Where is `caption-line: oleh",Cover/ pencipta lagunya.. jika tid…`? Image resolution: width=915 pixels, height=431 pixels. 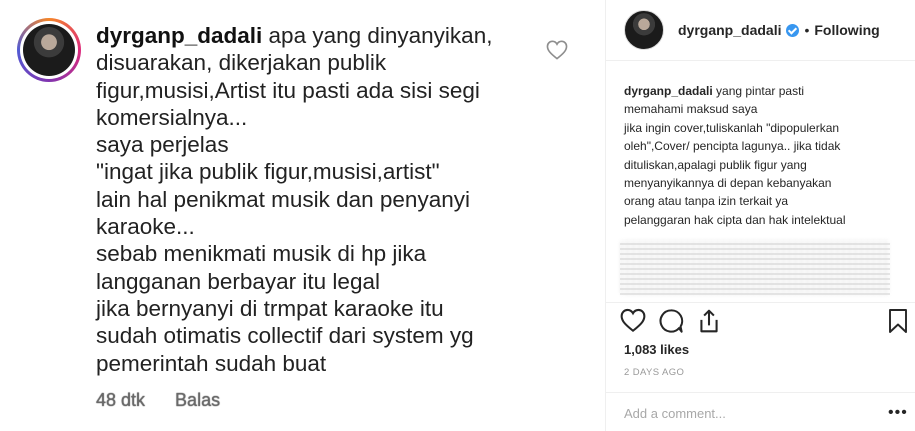
caption-line: oleh",Cover/ pencipta lagunya.. jika tid… is located at coordinates (732, 146).